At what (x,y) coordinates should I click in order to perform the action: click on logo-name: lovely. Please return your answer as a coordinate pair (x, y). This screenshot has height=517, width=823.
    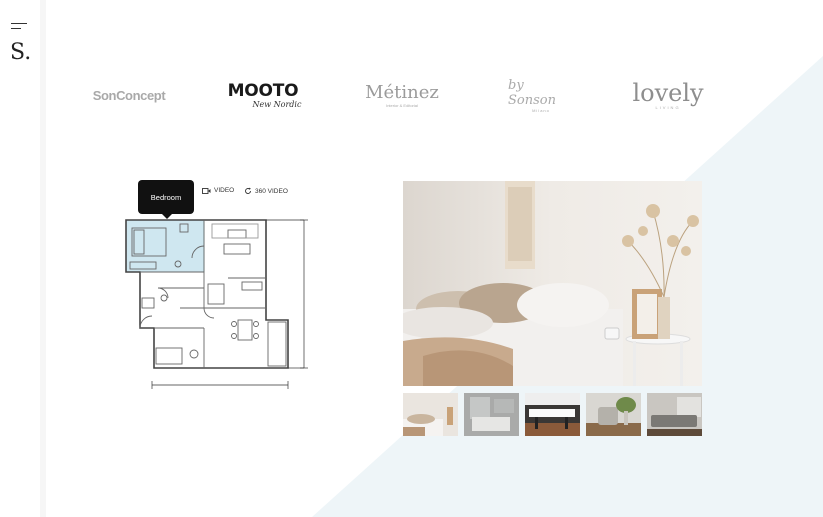
    Looking at the image, I should click on (668, 92).